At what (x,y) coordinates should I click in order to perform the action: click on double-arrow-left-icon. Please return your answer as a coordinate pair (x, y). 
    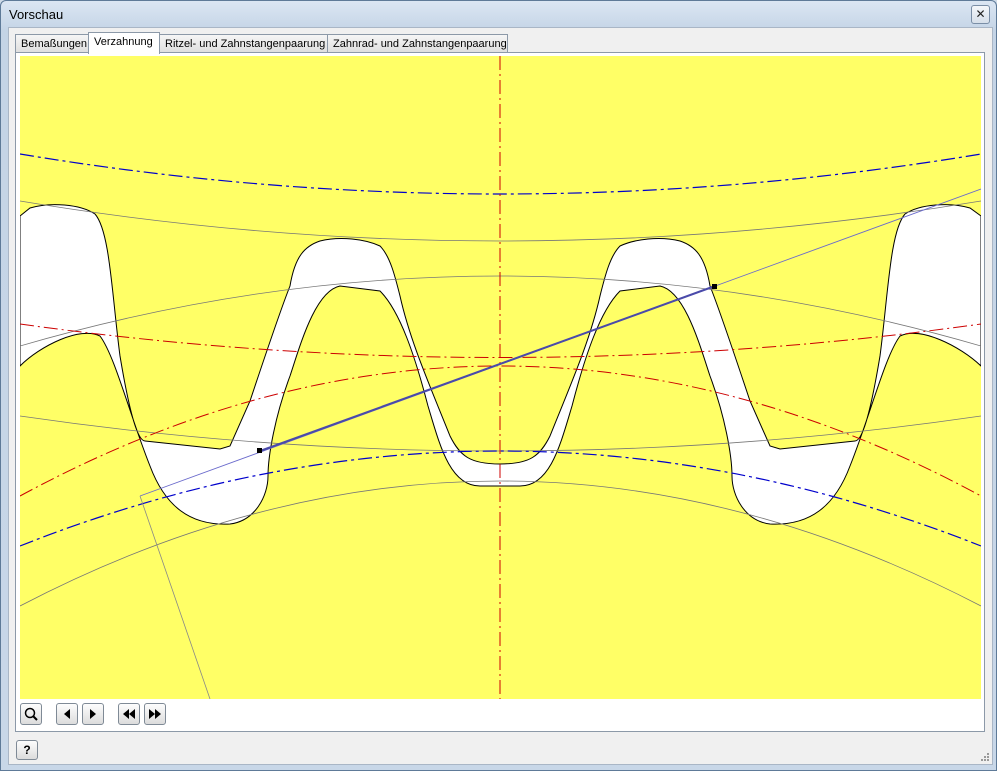
    Looking at the image, I should click on (129, 714).